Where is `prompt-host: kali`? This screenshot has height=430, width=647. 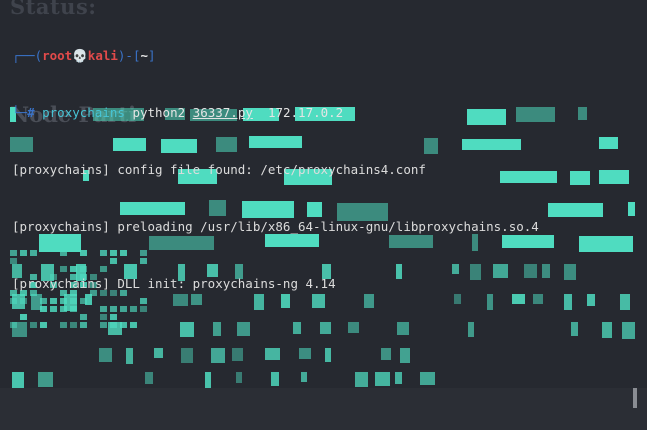 prompt-host: kali is located at coordinates (102, 55).